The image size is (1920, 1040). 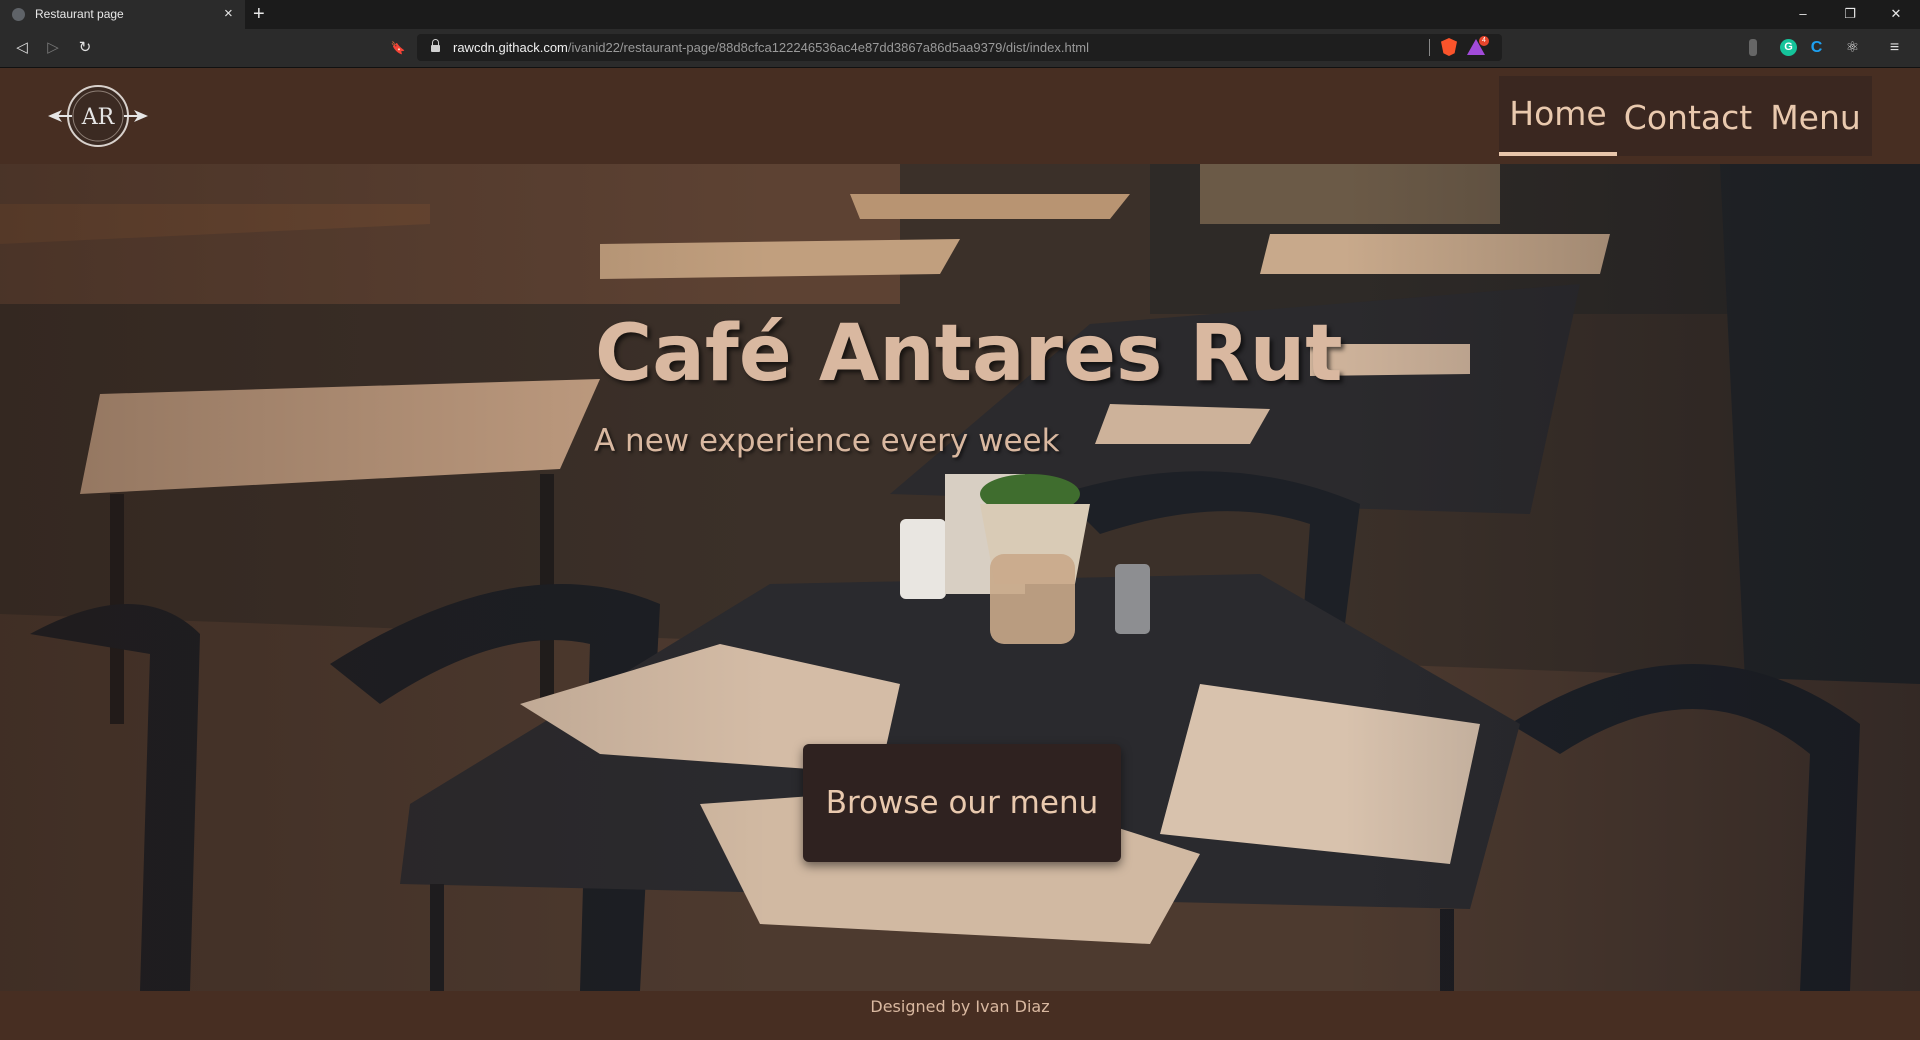 I want to click on logo-initials: AR, so click(x=98, y=117).